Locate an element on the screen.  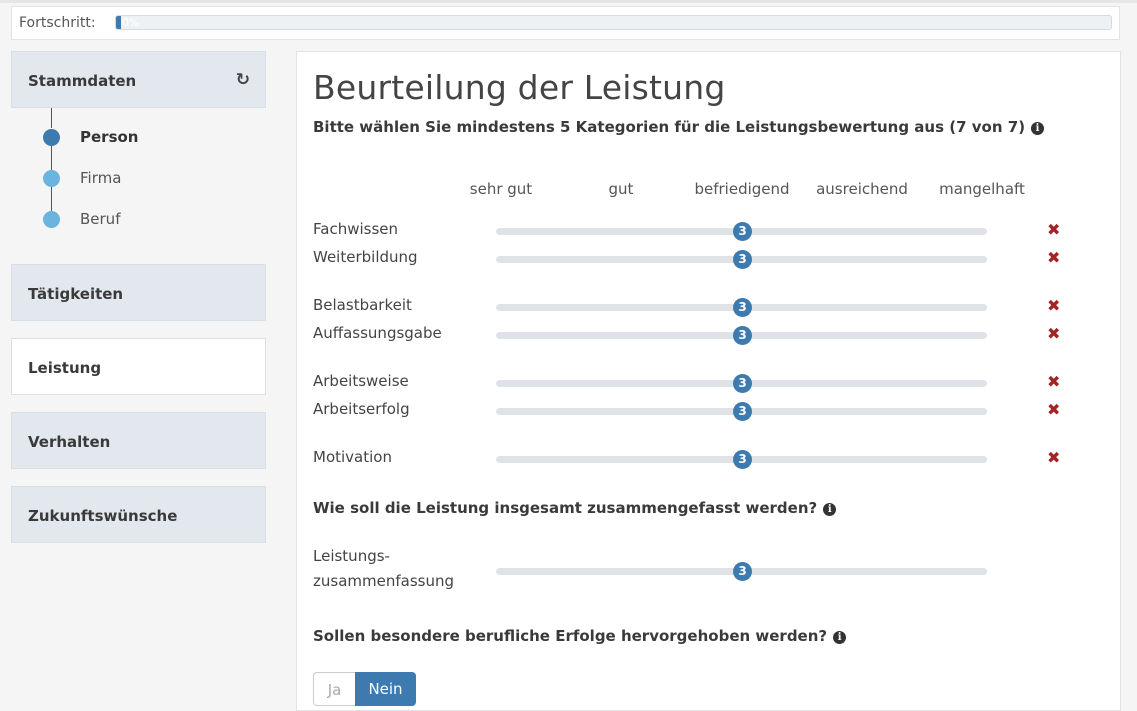
scale-label: mangelhaft is located at coordinates (982, 189).